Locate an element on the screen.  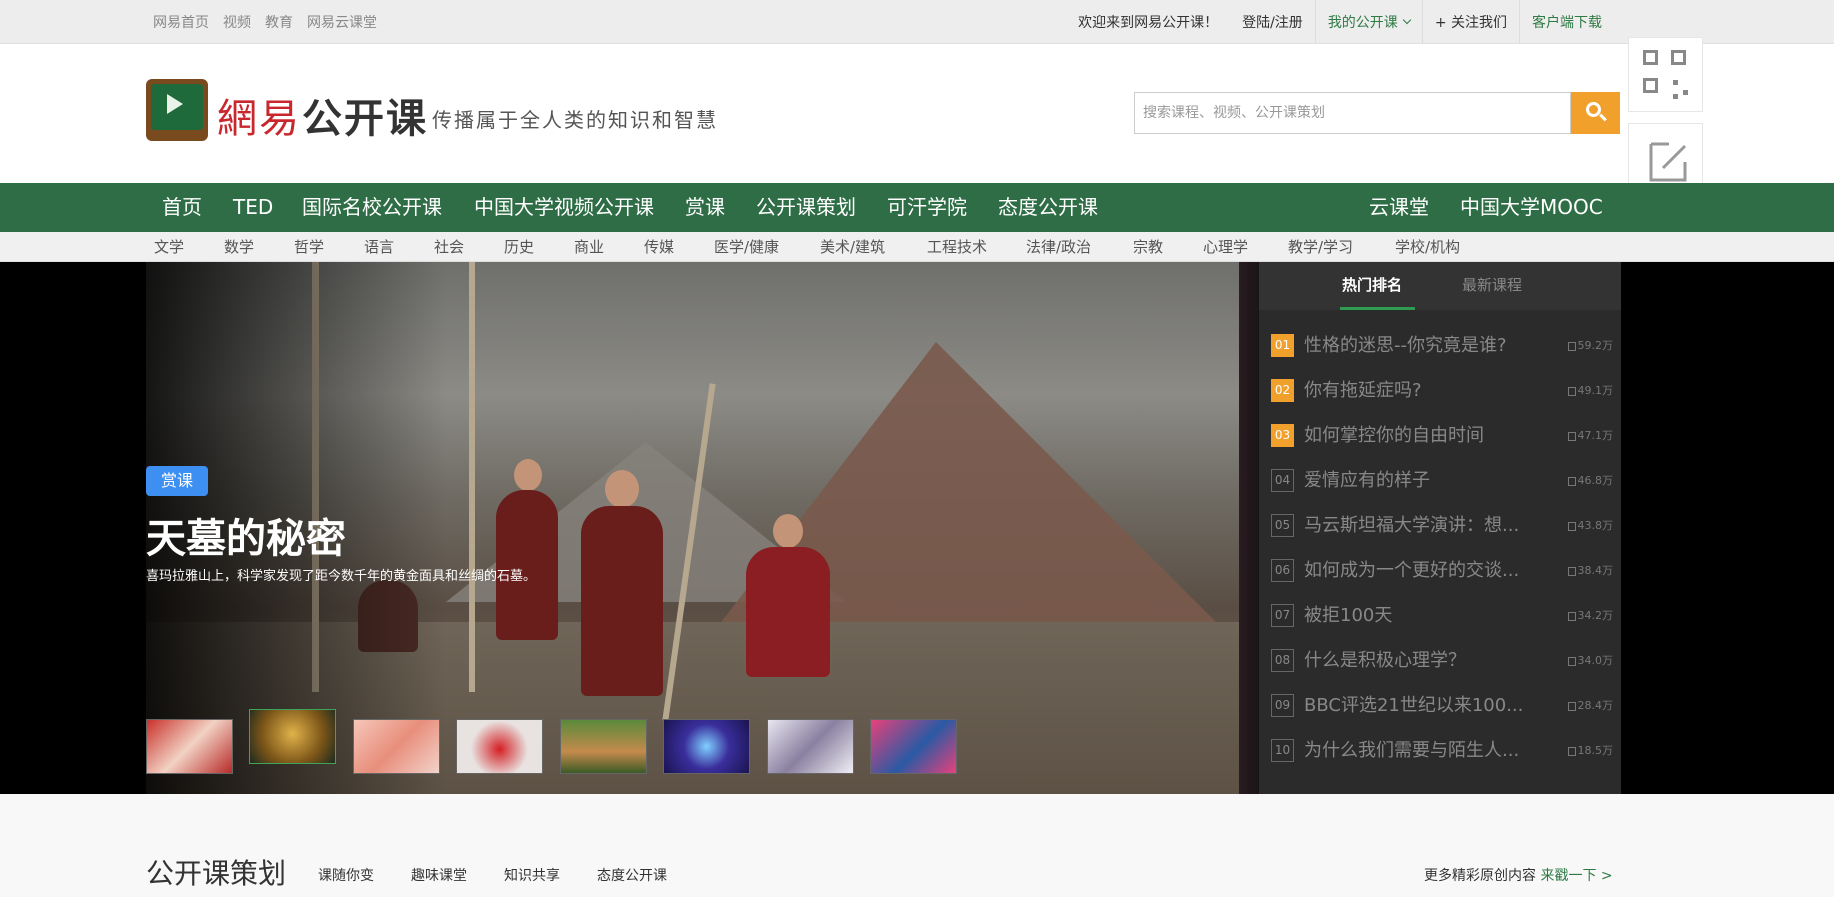
category-media: 传媒 is located at coordinates (659, 247).